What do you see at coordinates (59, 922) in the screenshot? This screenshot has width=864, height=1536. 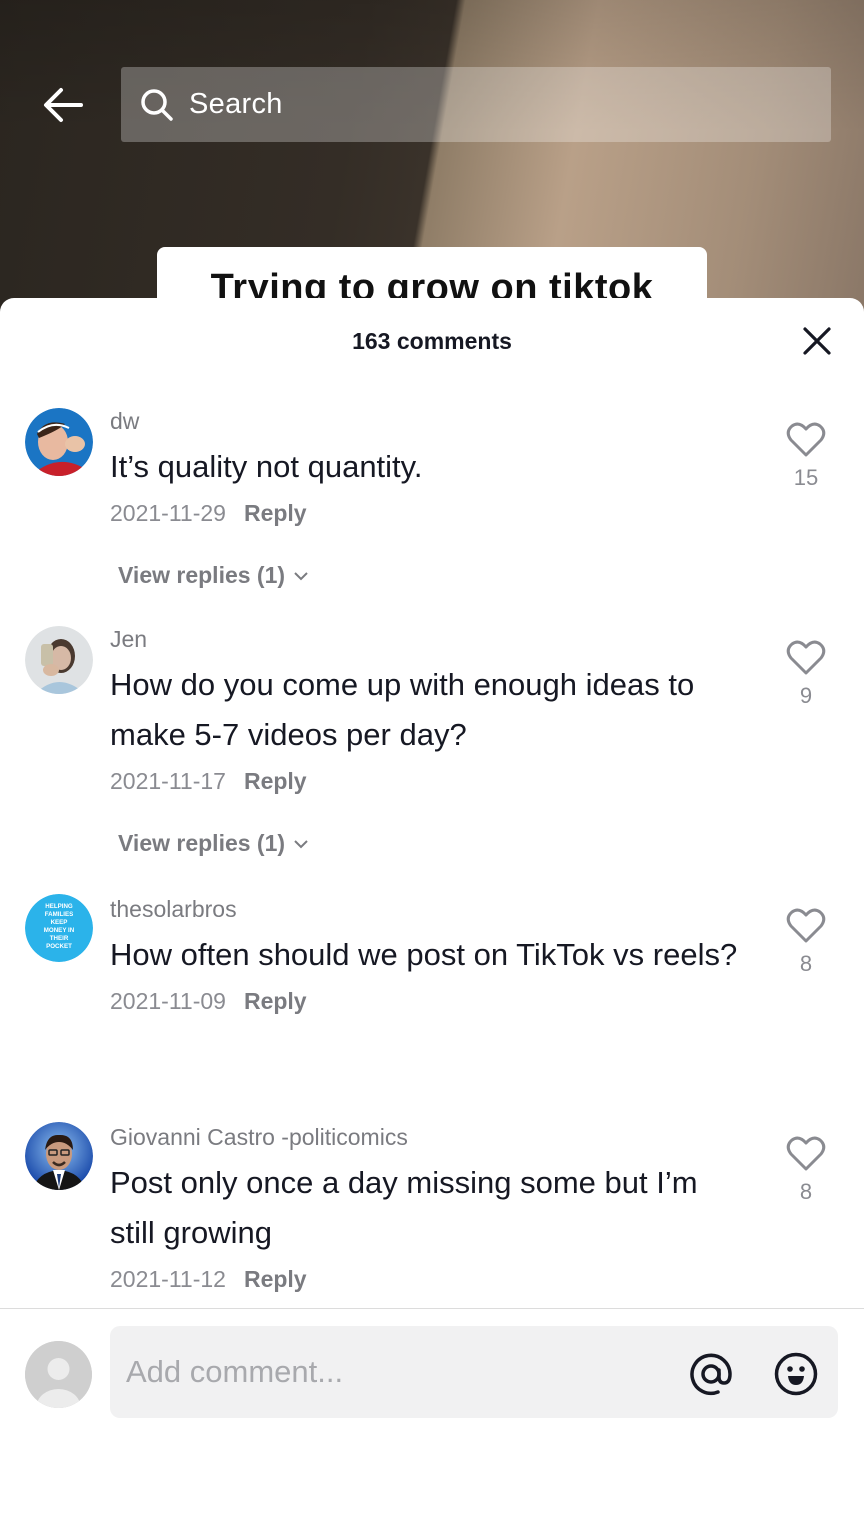 I see `svg-text: KEEP` at bounding box center [59, 922].